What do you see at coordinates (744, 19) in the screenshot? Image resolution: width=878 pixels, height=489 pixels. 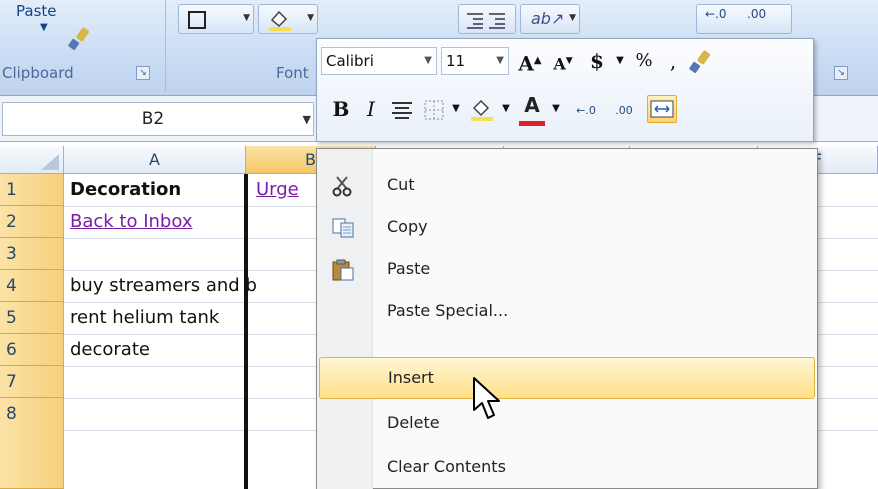 I see `decimal-buttons: ←.0 .00` at bounding box center [744, 19].